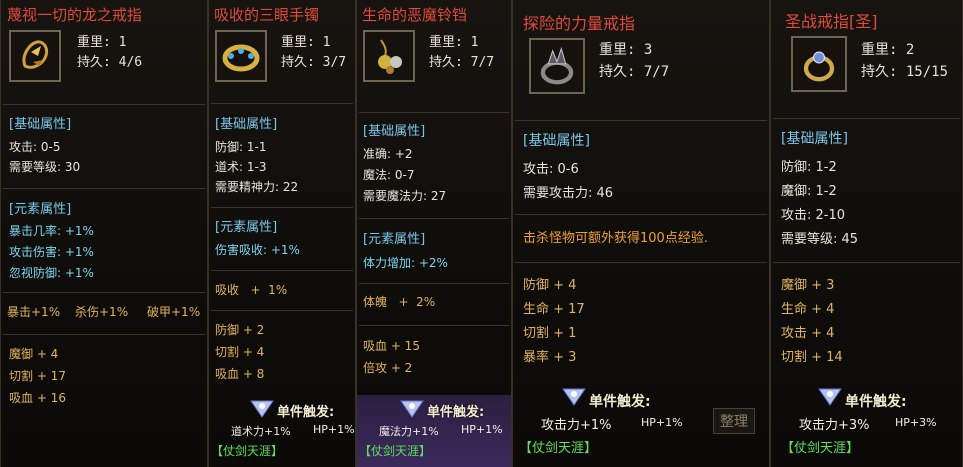 The image size is (963, 467). What do you see at coordinates (576, 425) in the screenshot?
I see `trigger-stat: 攻击力+1%` at bounding box center [576, 425].